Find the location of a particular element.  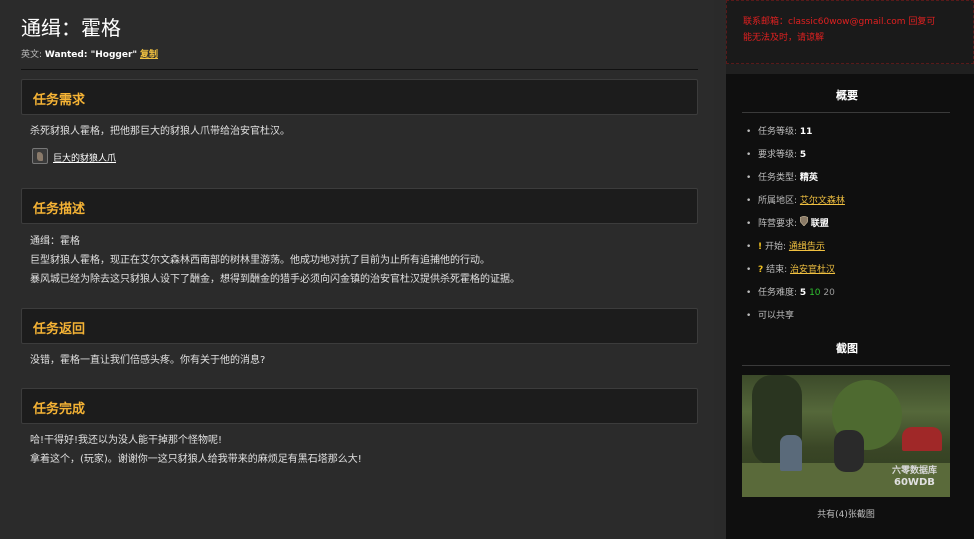

summary-title: 概要 is located at coordinates (847, 95).